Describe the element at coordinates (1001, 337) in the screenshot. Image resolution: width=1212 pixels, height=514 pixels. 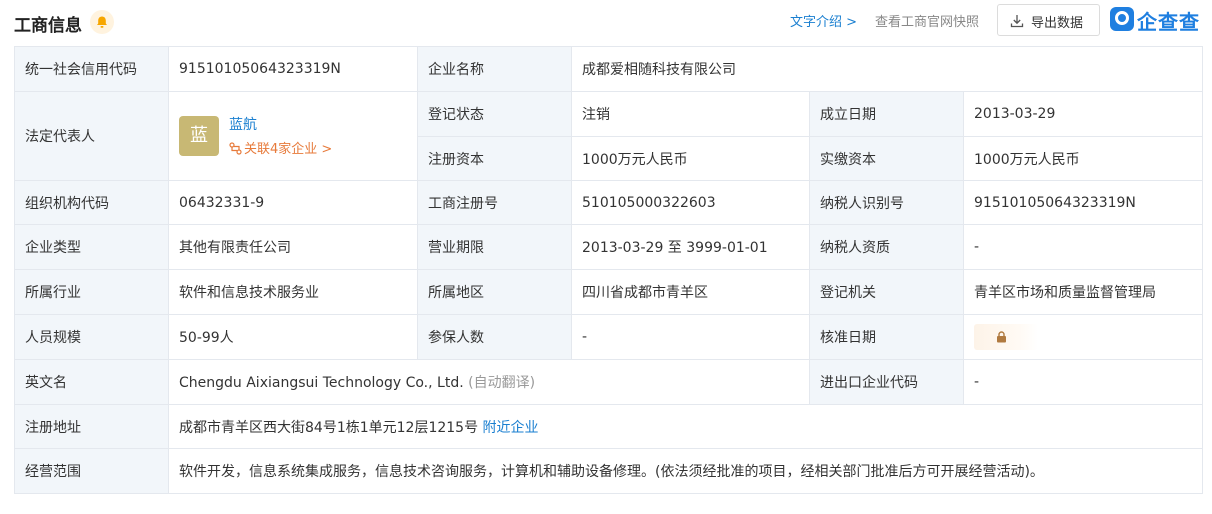
I see `lock-icon` at that location.